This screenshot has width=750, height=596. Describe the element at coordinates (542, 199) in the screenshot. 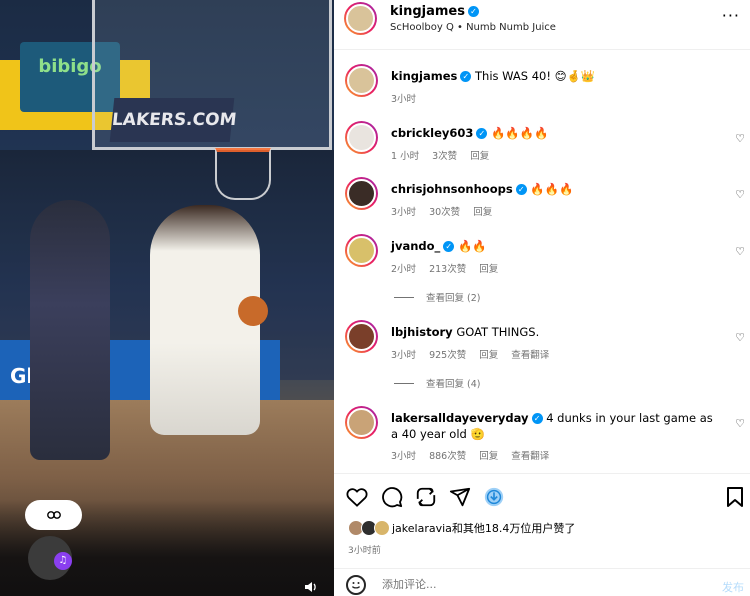

I see `comment-item: chrisjohnsonhoops ✓ 🔥🔥🔥 3小时 30次赞 回复 ♡` at that location.